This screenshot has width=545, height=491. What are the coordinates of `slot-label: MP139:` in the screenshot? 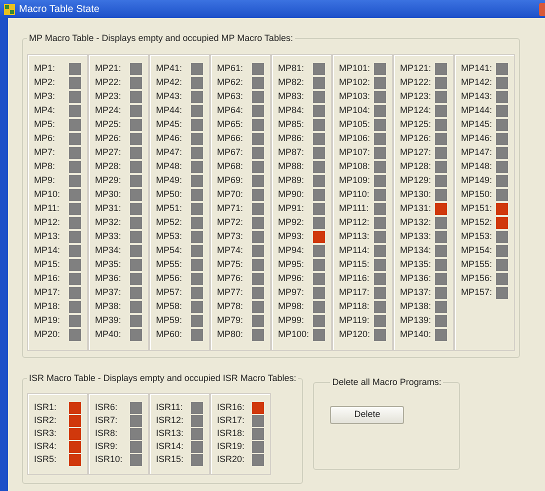 It's located at (416, 321).